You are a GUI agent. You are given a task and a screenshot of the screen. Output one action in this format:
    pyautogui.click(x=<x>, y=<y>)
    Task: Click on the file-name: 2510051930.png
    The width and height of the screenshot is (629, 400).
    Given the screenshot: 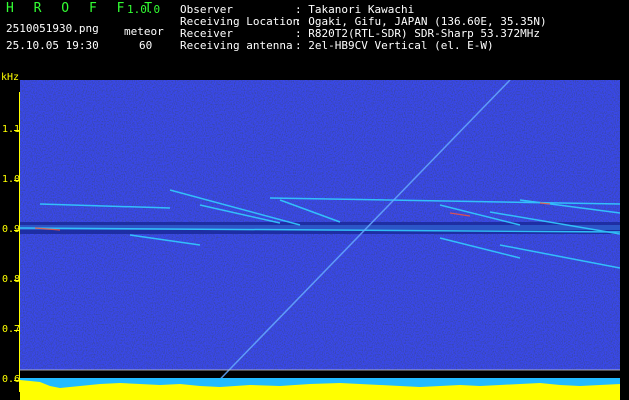 What is the action you would take?
    pyautogui.click(x=52, y=28)
    